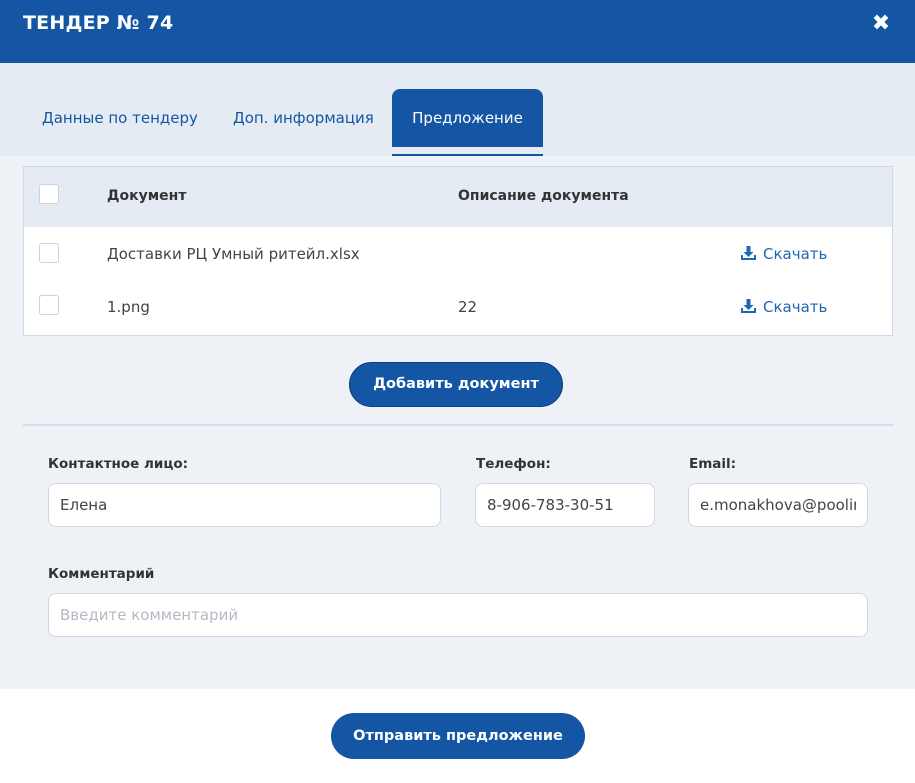 The image size is (915, 783). Describe the element at coordinates (118, 464) in the screenshot. I see `contact-label: Контактное лицо:` at that location.